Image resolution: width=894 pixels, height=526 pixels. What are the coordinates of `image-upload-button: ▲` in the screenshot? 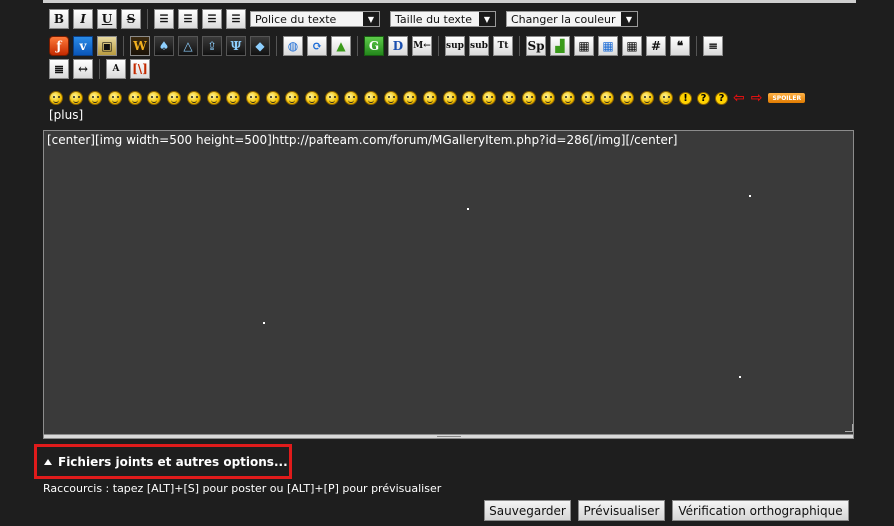 It's located at (341, 46).